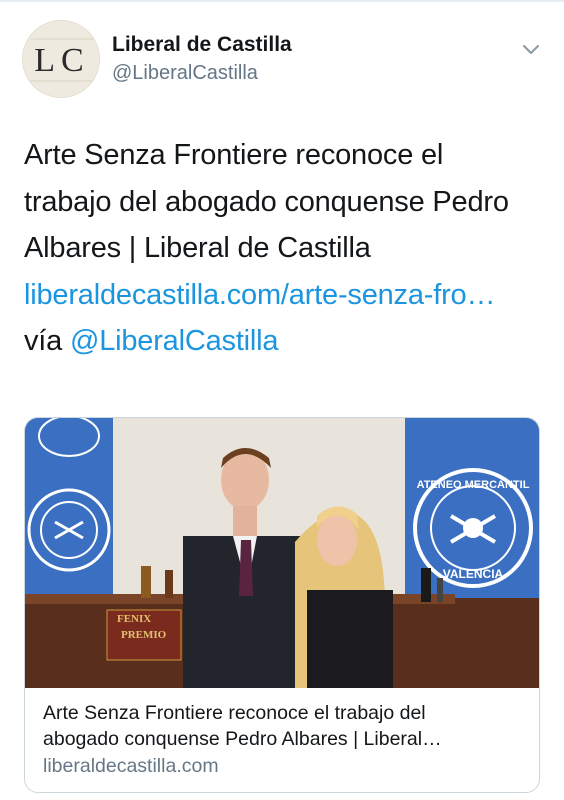  Describe the element at coordinates (202, 45) in the screenshot. I see `author-name: Liberal de Castilla` at that location.